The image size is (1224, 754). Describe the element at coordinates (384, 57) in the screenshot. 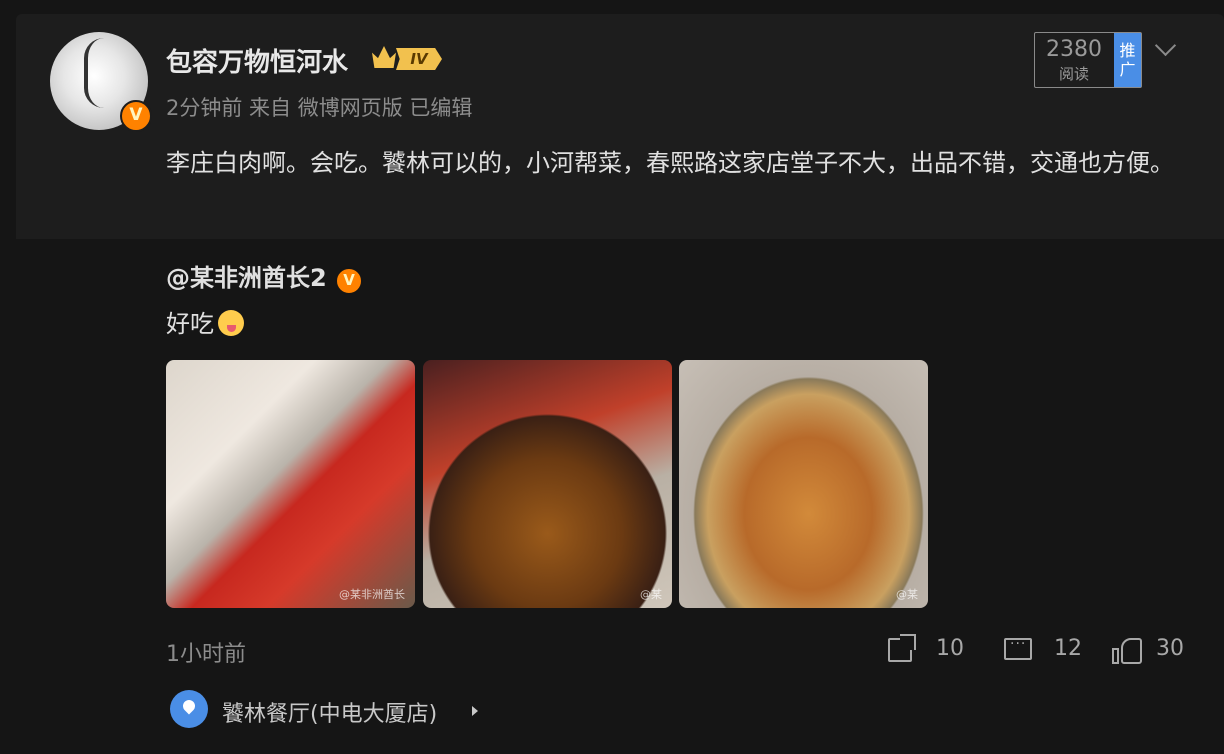

I see `crown-icon` at that location.